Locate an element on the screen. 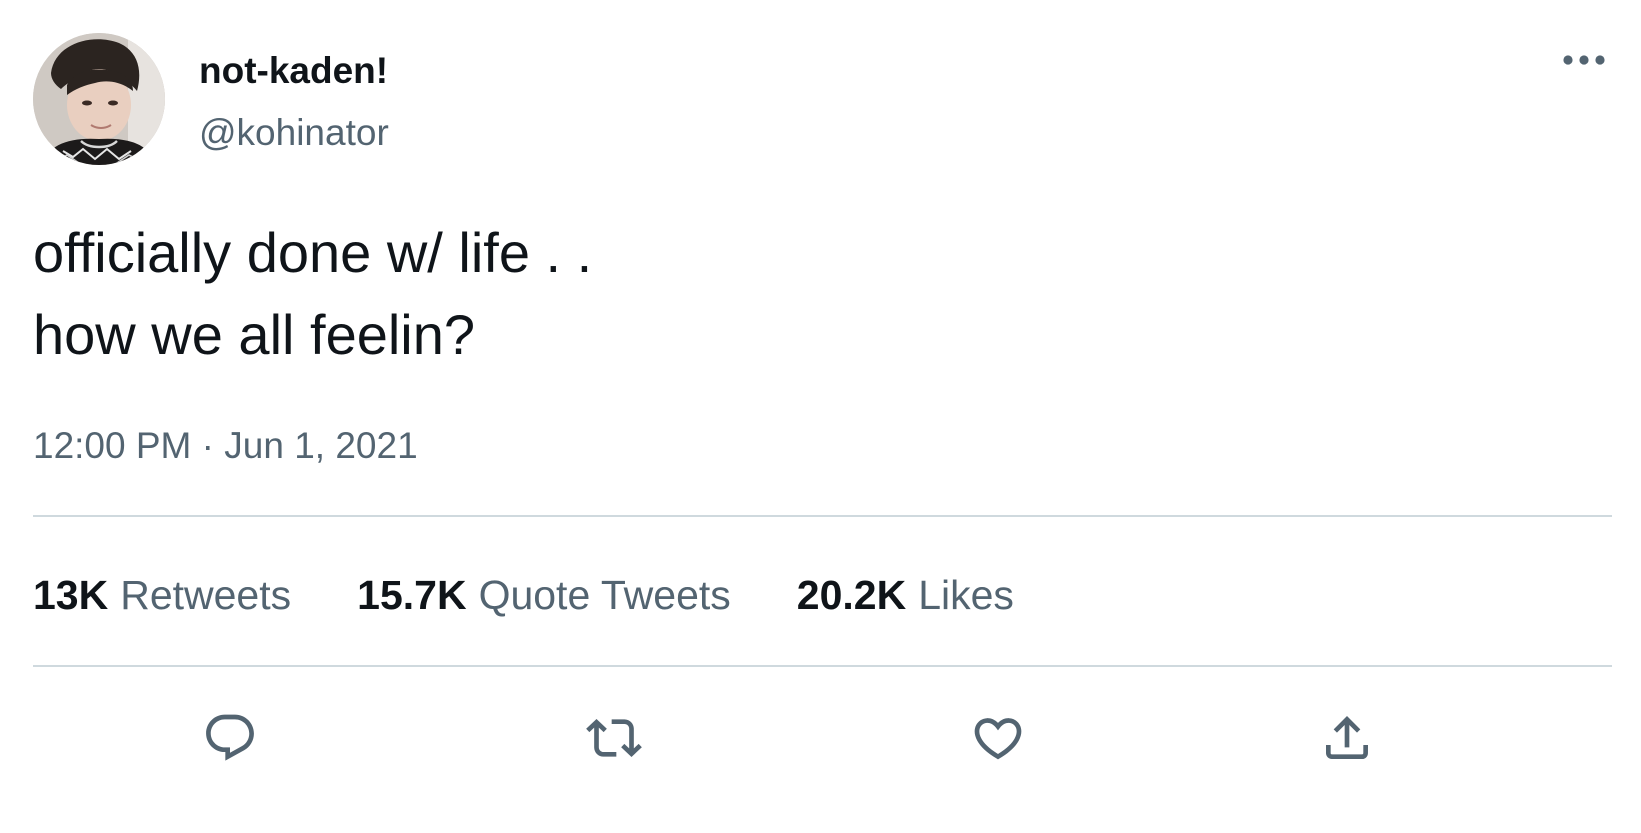 Image resolution: width=1641 pixels, height=833 pixels. tweet-date: Jun 1, 2021 is located at coordinates (320, 445).